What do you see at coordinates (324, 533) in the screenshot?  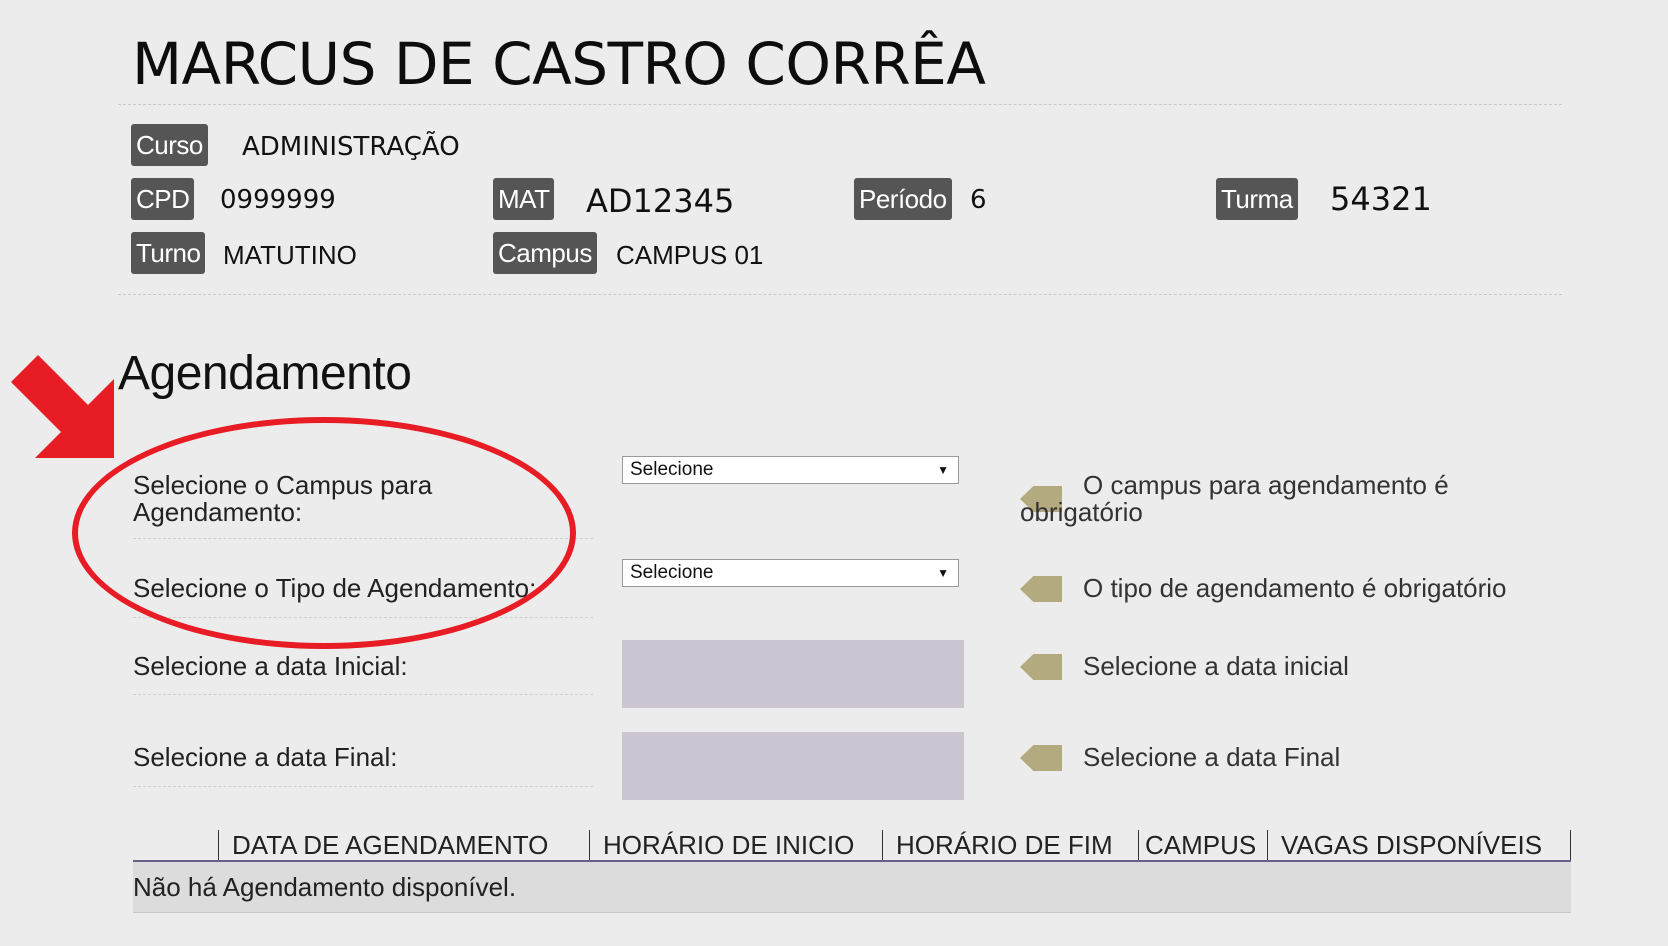 I see `highlight-ellipse` at bounding box center [324, 533].